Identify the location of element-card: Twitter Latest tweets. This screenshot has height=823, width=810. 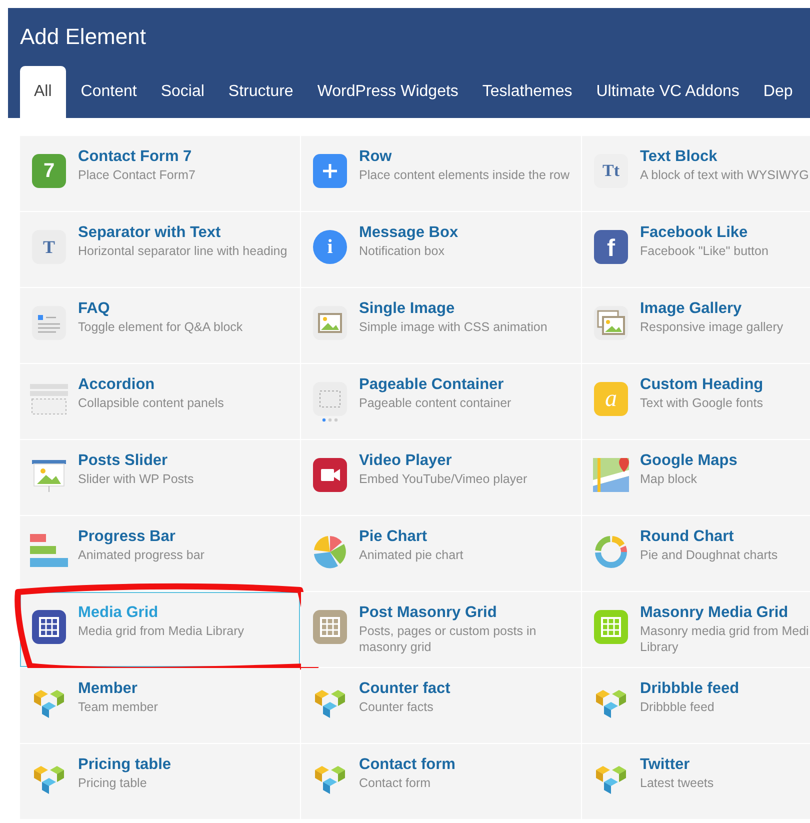
(696, 781).